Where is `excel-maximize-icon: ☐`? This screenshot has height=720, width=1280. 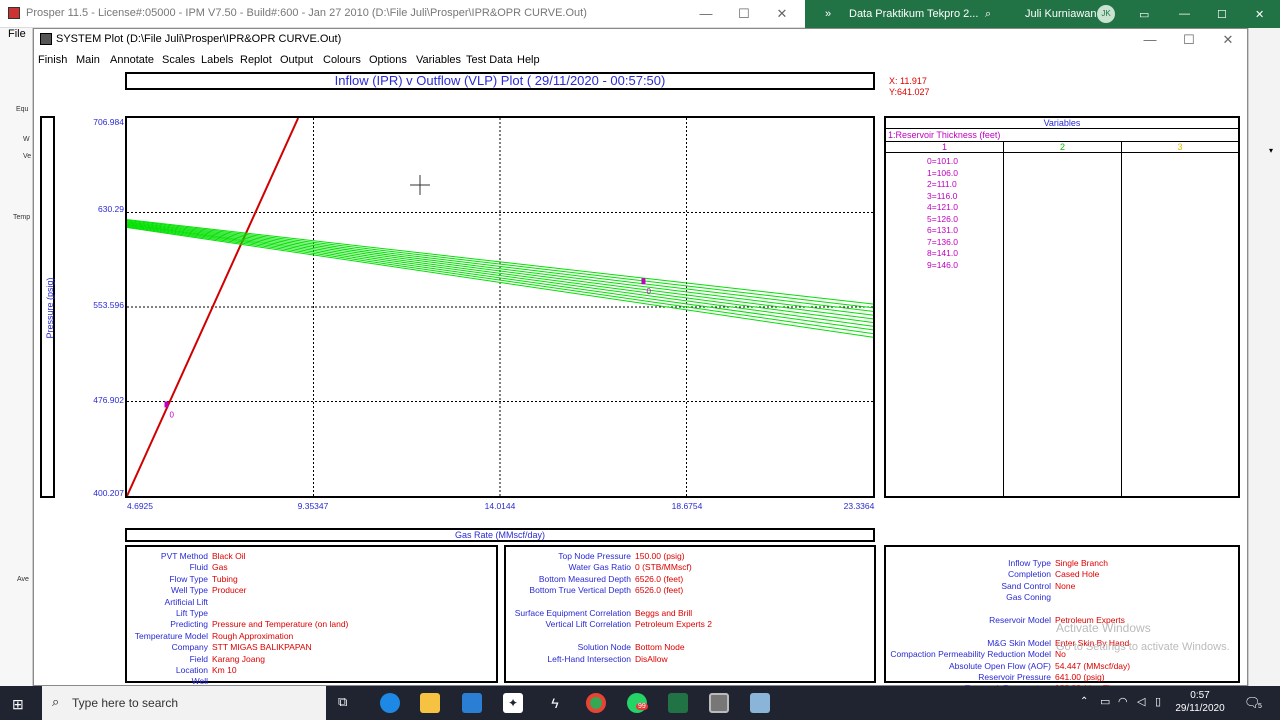 excel-maximize-icon: ☐ is located at coordinates (1222, 14).